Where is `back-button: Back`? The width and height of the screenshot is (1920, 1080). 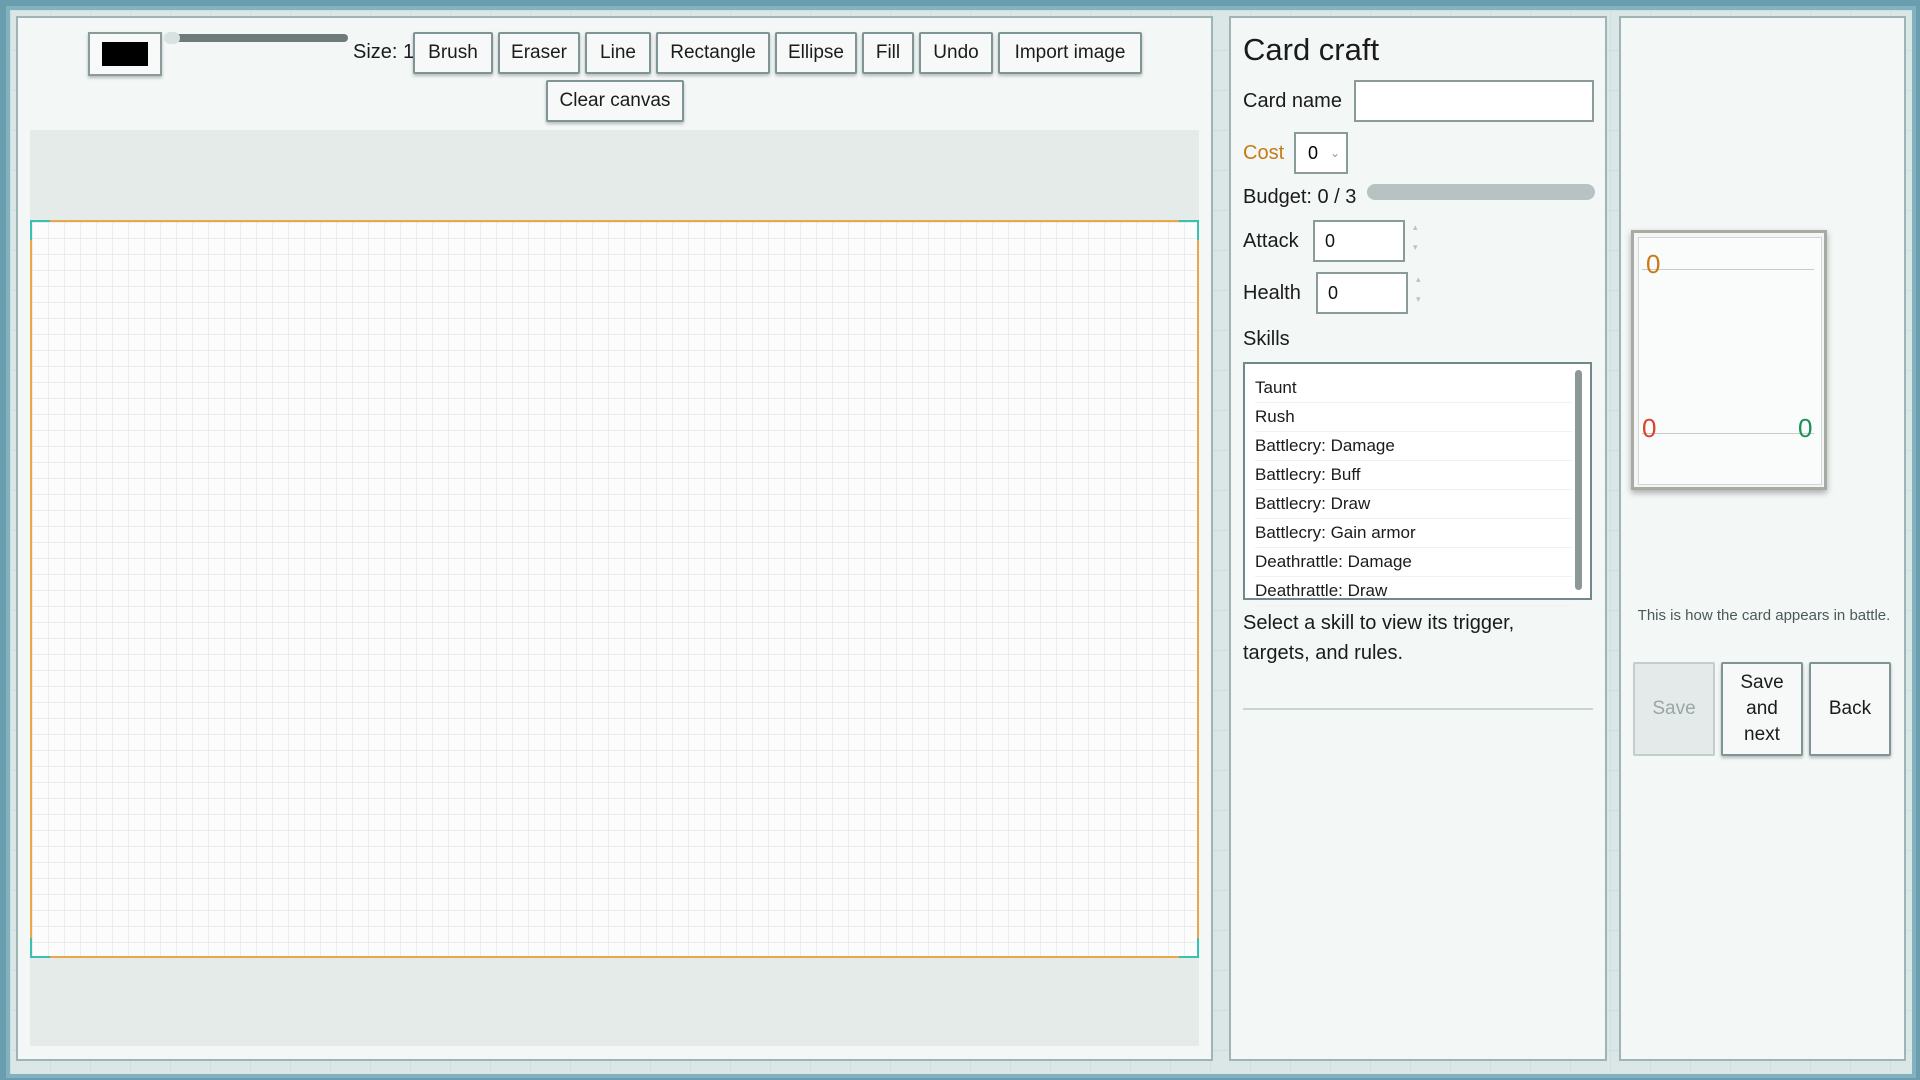 back-button: Back is located at coordinates (1850, 709).